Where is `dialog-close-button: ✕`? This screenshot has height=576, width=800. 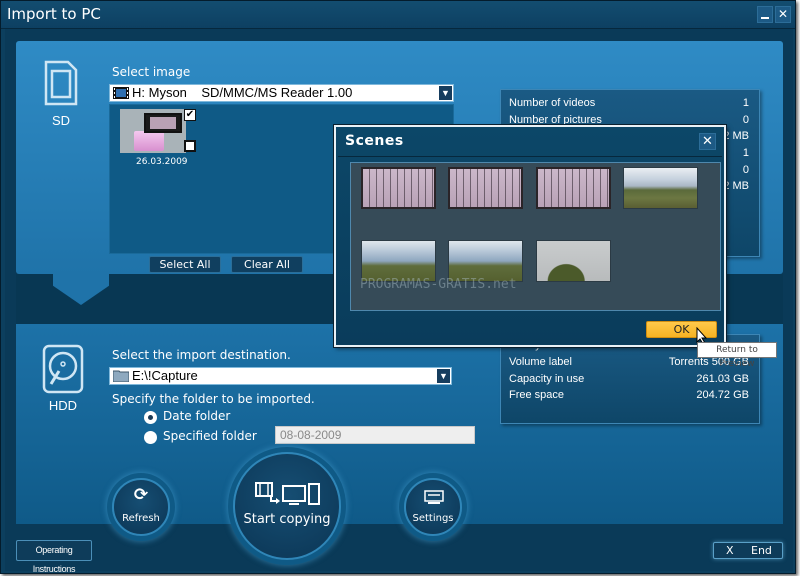 dialog-close-button: ✕ is located at coordinates (707, 141).